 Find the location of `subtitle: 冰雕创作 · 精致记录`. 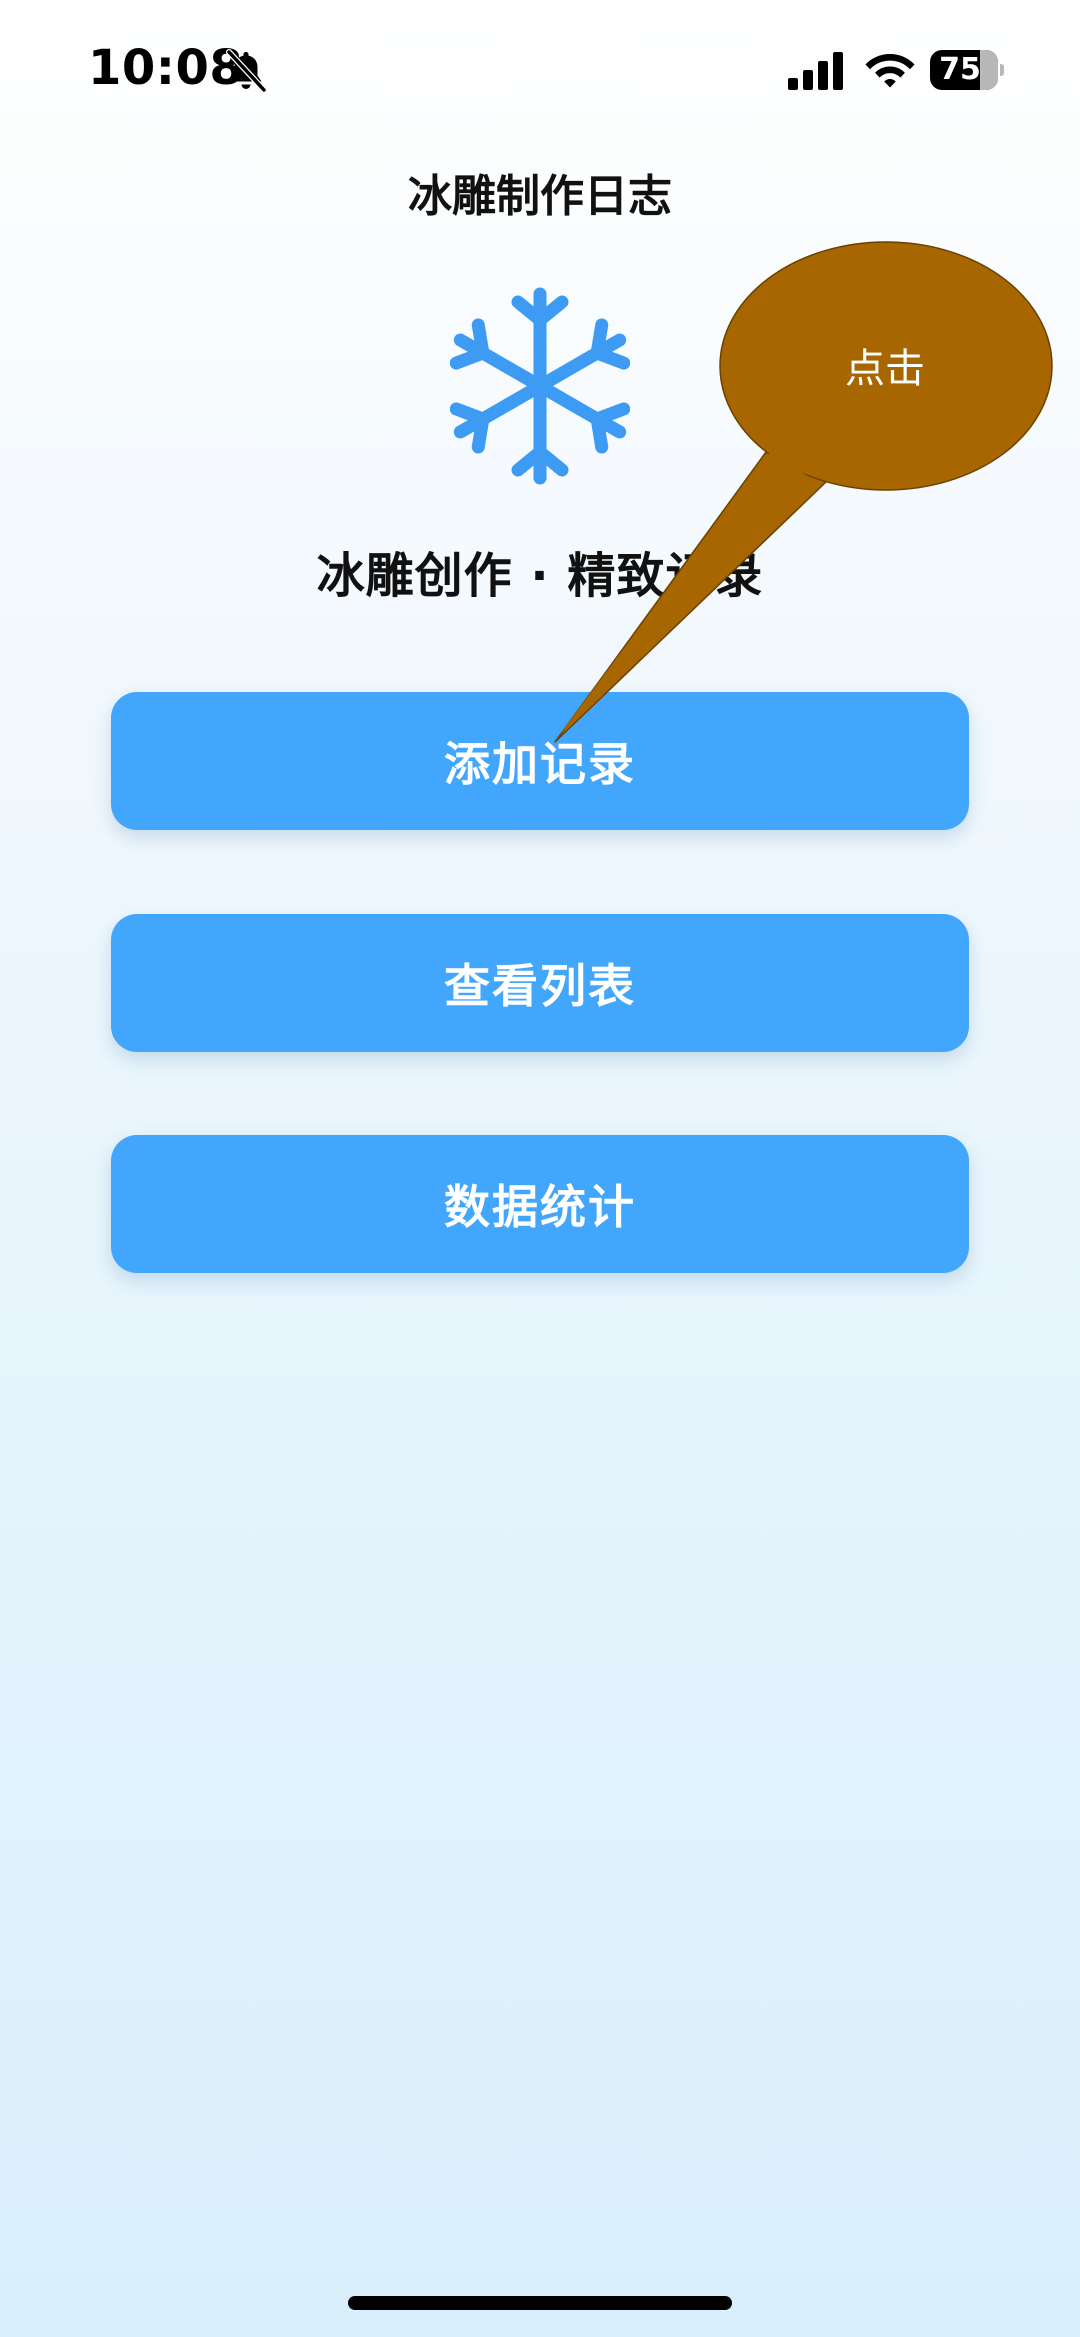

subtitle: 冰雕创作 · 精致记录 is located at coordinates (540, 576).